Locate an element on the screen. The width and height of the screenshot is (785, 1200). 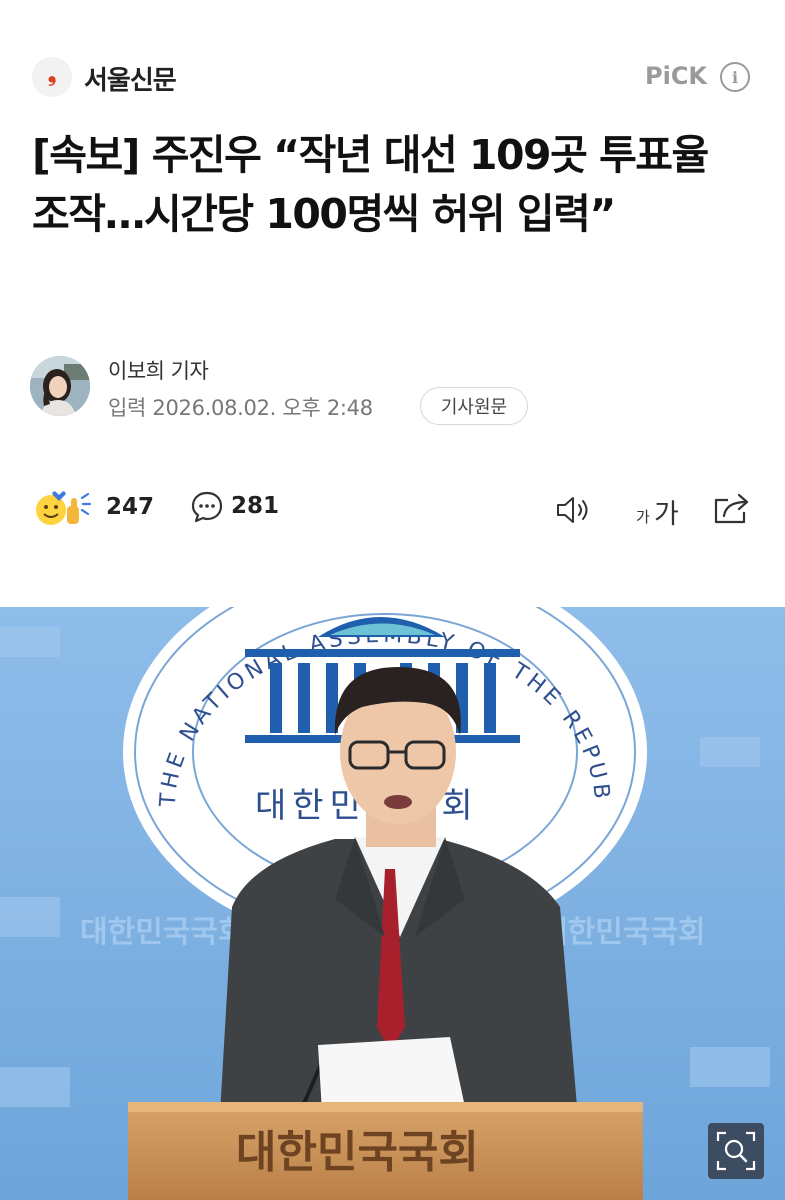
reaction-emoji-icon is located at coordinates (64, 508).